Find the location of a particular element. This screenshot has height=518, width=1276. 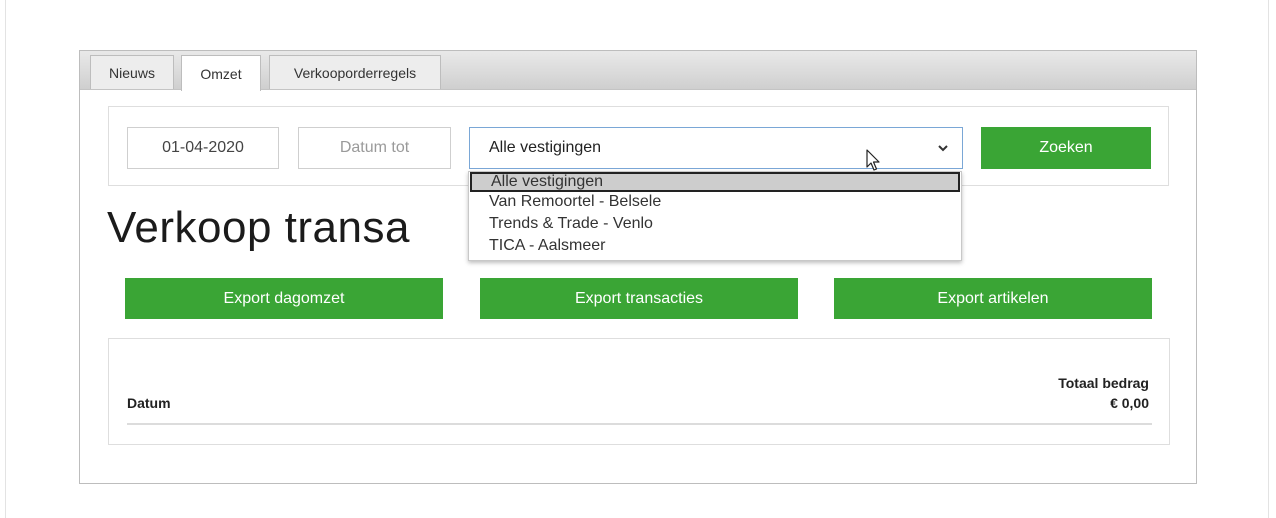

date-to-input: Datum tot is located at coordinates (374, 148).